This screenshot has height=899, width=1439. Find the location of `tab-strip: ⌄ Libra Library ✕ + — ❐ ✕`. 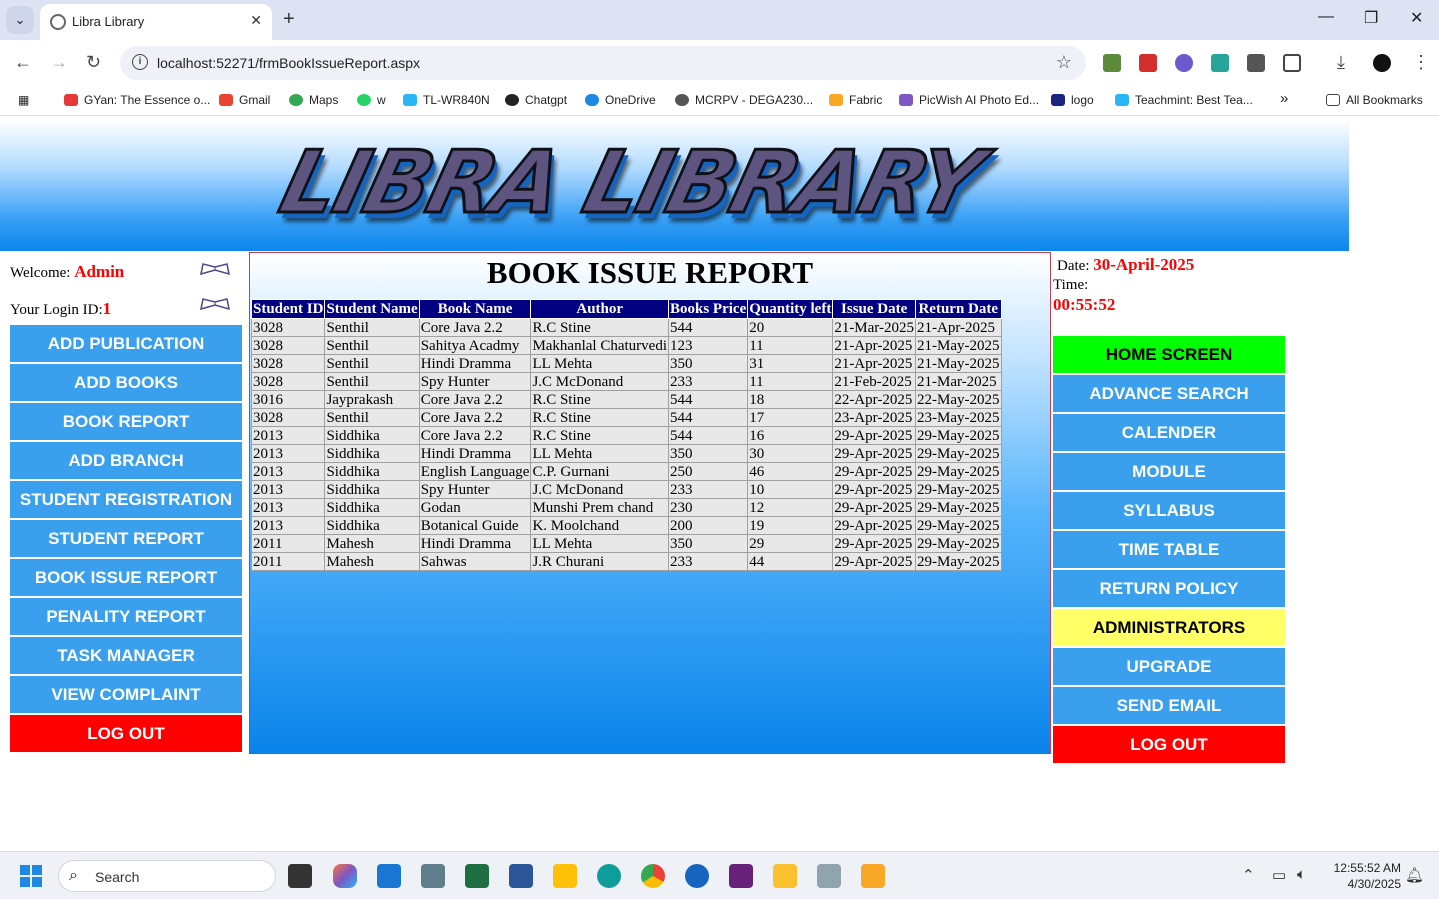

tab-strip: ⌄ Libra Library ✕ + — ❐ ✕ is located at coordinates (719, 20).